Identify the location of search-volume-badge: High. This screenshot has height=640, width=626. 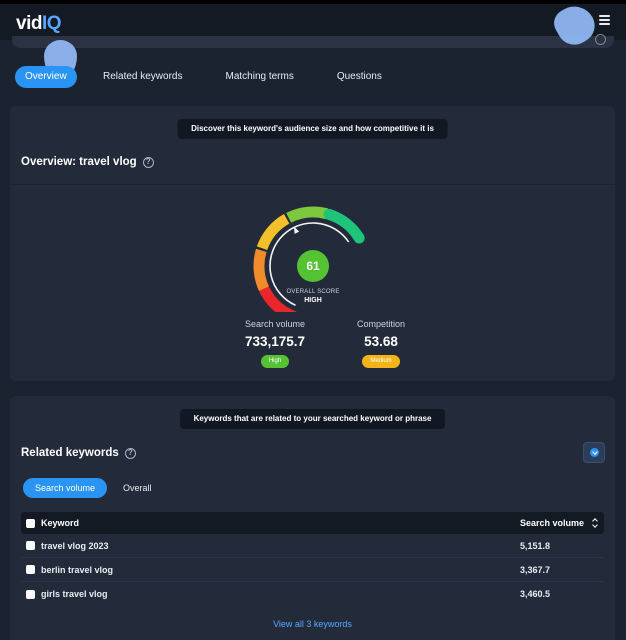
(275, 361).